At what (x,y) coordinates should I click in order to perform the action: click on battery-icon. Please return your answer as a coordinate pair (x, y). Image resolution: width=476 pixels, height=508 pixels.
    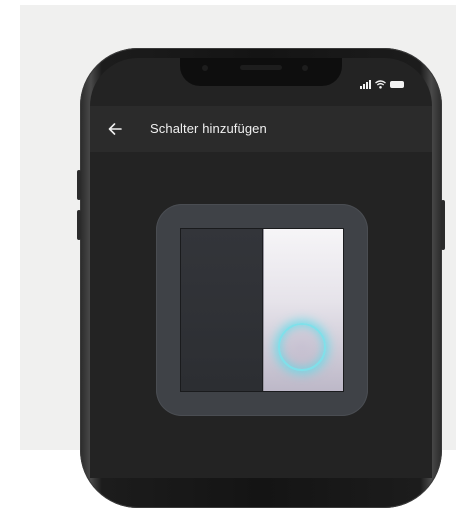
    Looking at the image, I should click on (397, 84).